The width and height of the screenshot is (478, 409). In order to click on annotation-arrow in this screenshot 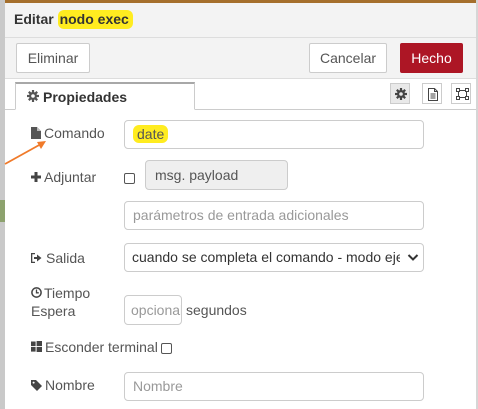, I will do `click(25, 153)`.